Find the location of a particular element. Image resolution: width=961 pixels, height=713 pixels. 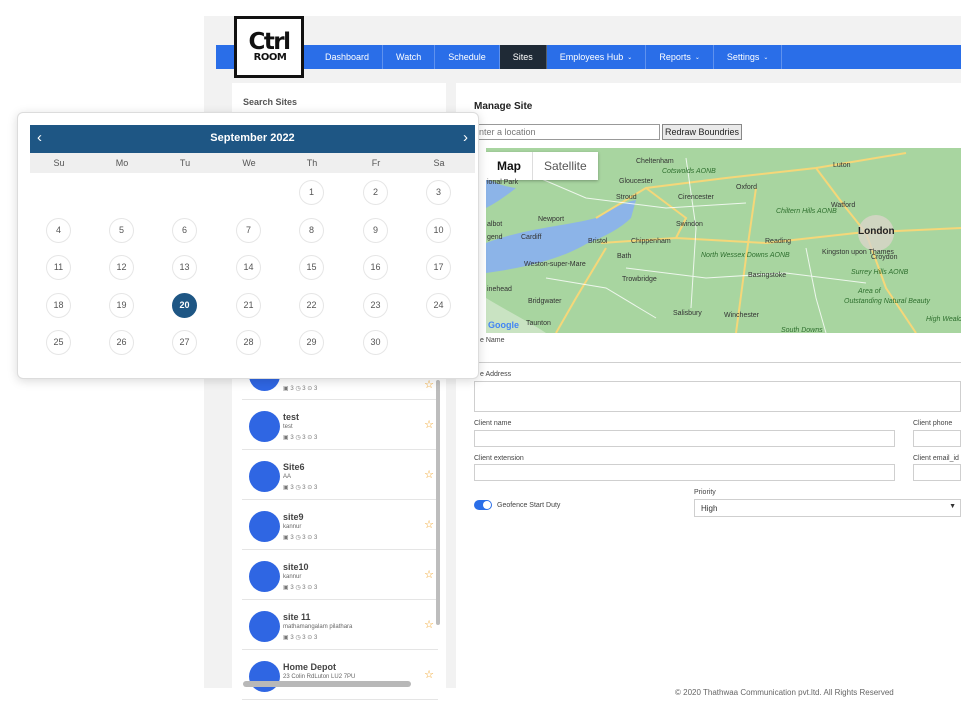

calendar-day: 3 is located at coordinates (438, 192).